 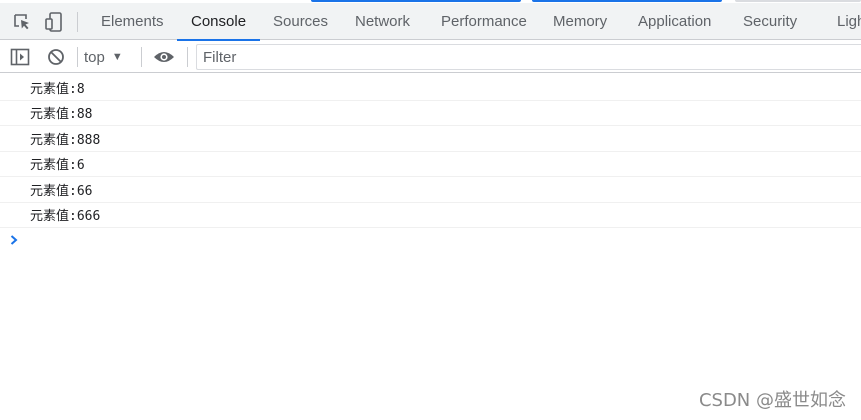 I want to click on tab-label: Performance, so click(x=484, y=21).